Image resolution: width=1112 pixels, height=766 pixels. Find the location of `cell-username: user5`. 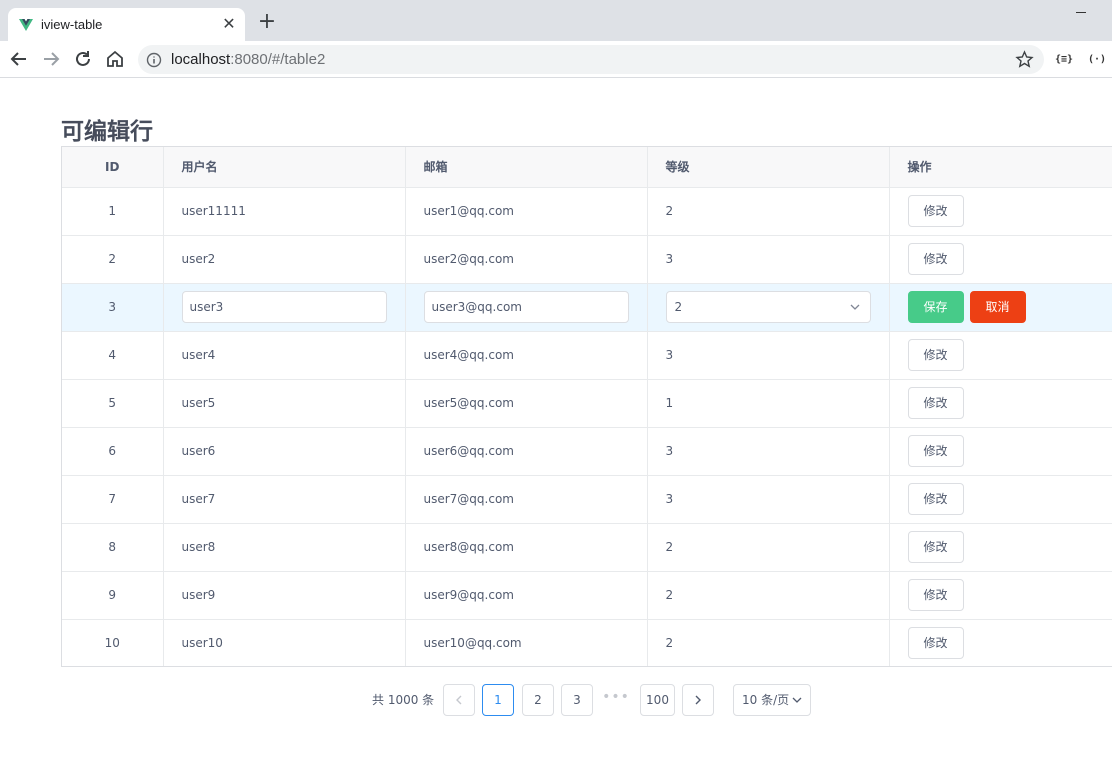

cell-username: user5 is located at coordinates (284, 403).